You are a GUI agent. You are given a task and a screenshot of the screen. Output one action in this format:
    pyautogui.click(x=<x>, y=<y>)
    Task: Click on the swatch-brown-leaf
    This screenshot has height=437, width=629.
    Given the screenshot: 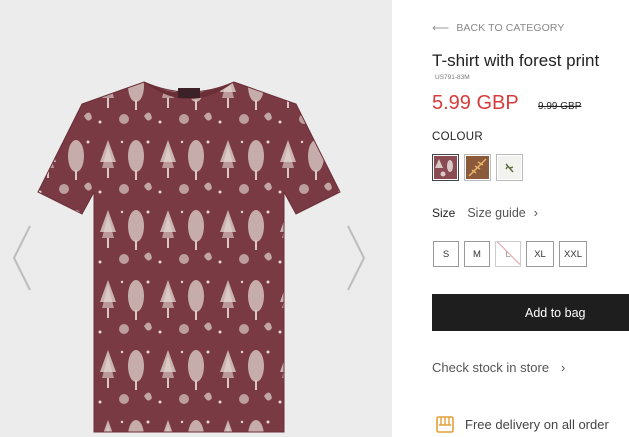 What is the action you would take?
    pyautogui.click(x=477, y=167)
    